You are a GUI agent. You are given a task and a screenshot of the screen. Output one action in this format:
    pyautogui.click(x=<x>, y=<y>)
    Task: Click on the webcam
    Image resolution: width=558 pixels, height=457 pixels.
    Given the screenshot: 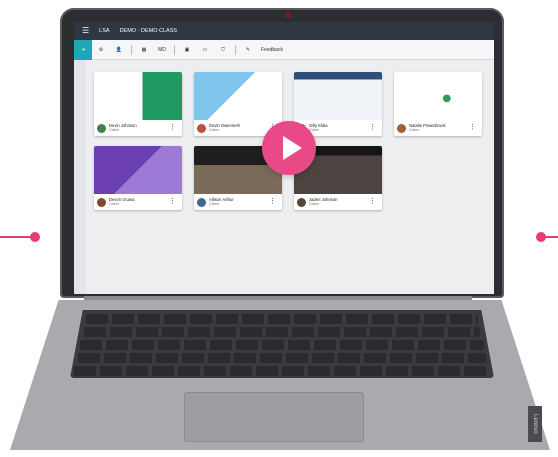 What is the action you would take?
    pyautogui.click(x=288, y=15)
    